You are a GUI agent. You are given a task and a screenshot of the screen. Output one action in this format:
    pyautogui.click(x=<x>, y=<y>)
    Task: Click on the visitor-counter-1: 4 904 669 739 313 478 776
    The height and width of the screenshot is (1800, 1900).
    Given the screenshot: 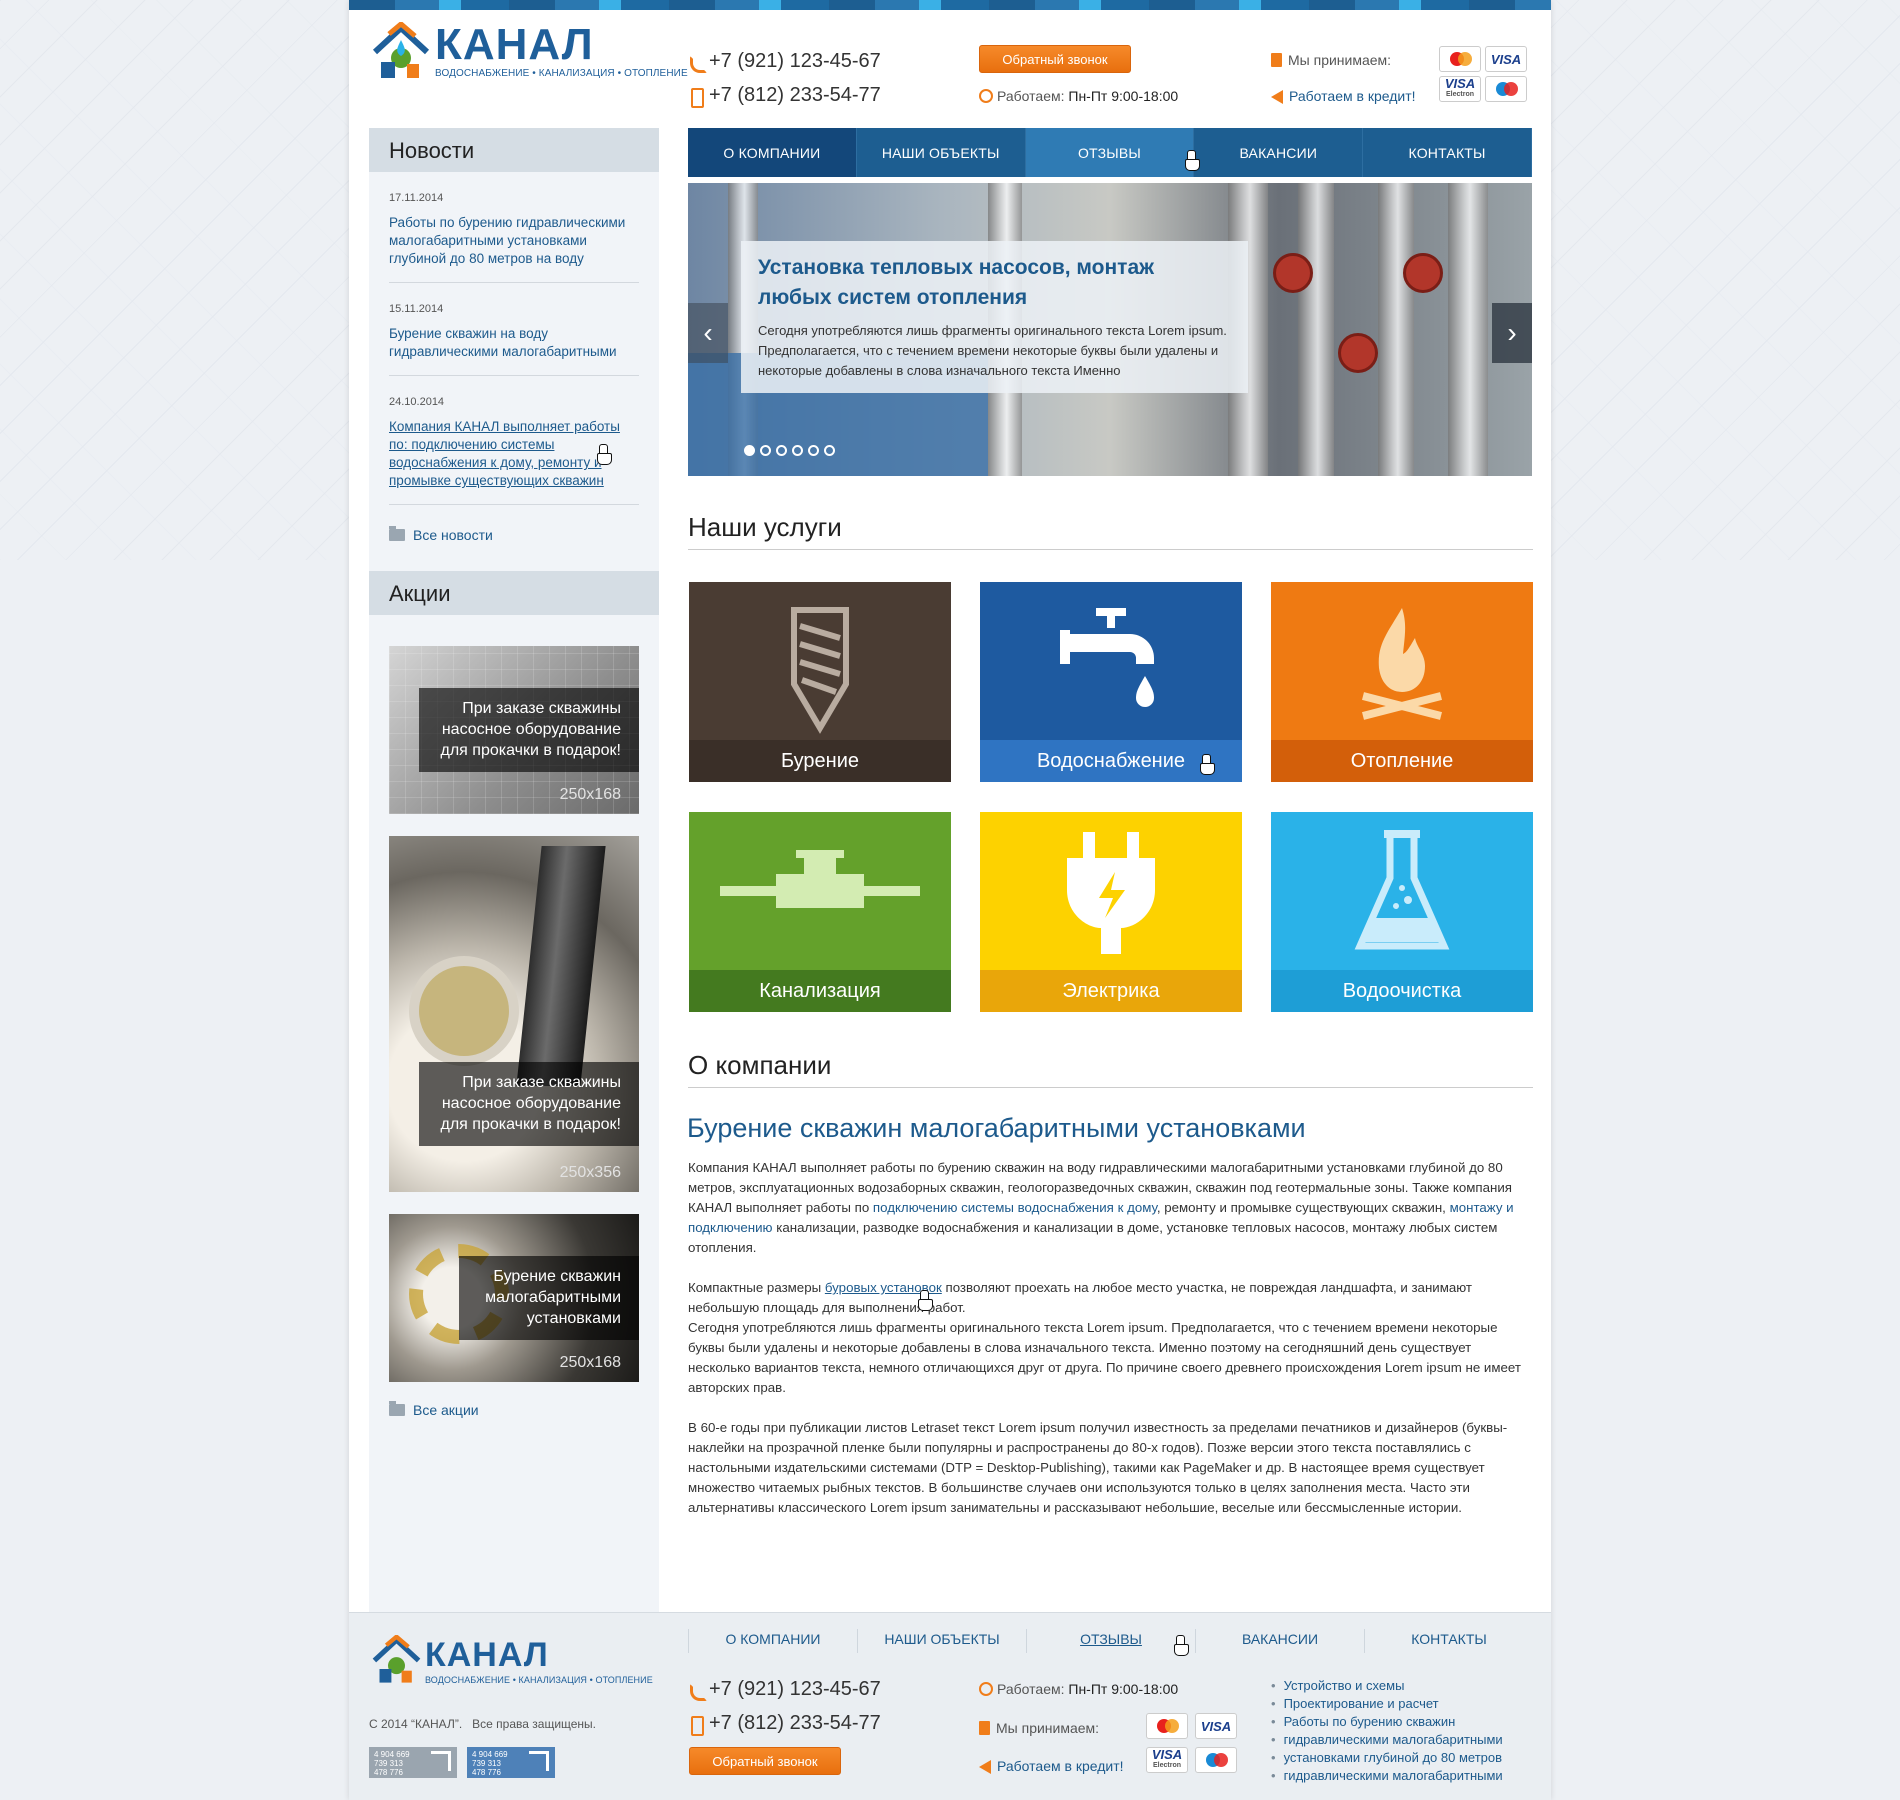 What is the action you would take?
    pyautogui.click(x=413, y=1762)
    